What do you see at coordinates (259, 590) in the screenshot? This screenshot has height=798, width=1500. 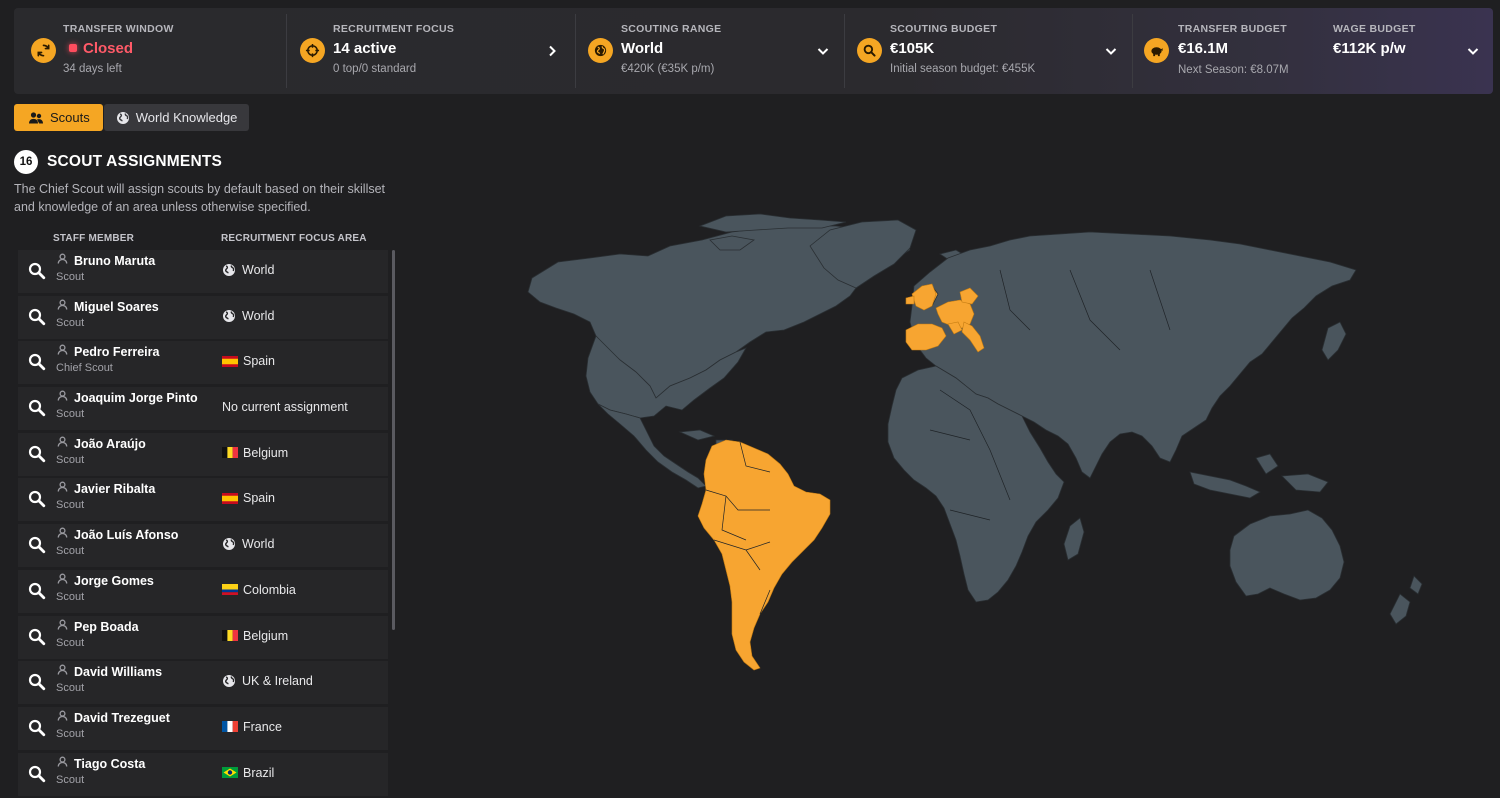 I see `focus-area: Colombia` at bounding box center [259, 590].